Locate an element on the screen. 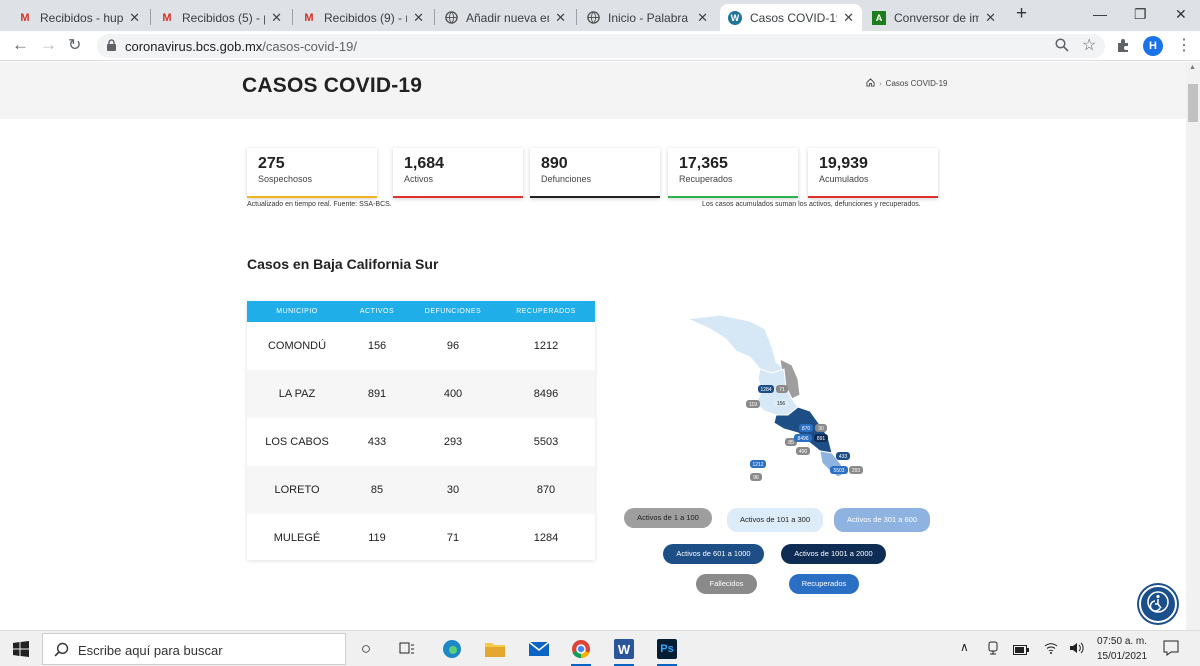  page-title: CASOS COVID-19 is located at coordinates (332, 85).